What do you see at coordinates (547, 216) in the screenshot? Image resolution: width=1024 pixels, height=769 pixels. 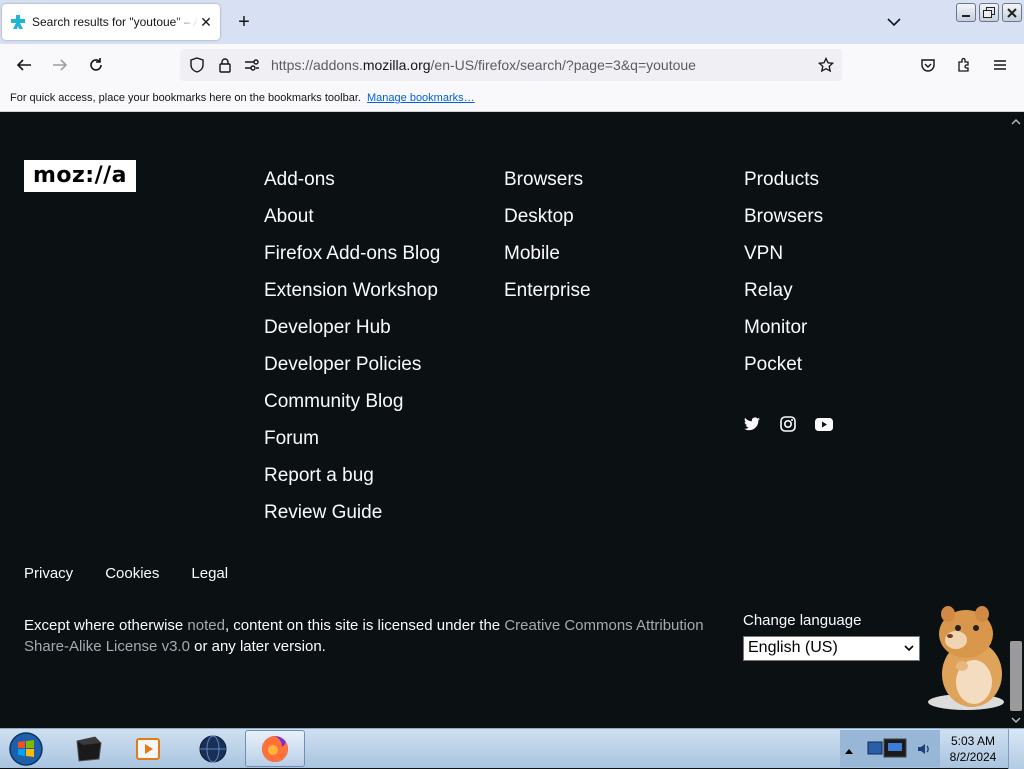 I see `footer-link-desktop: Desktop` at bounding box center [547, 216].